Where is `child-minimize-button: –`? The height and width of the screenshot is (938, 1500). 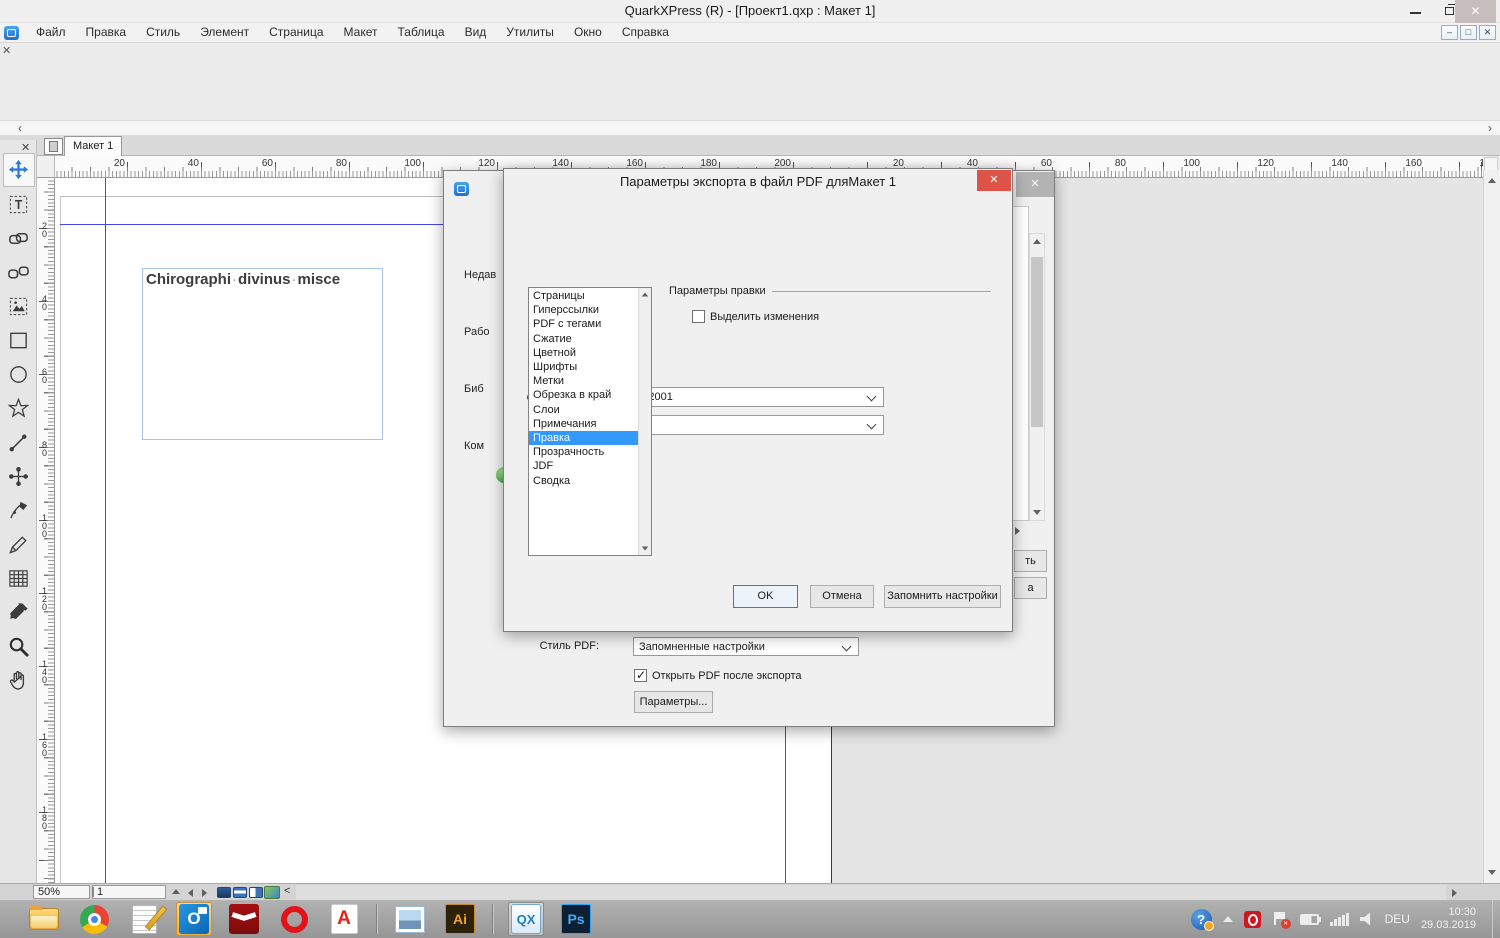
child-minimize-button: – is located at coordinates (1449, 32).